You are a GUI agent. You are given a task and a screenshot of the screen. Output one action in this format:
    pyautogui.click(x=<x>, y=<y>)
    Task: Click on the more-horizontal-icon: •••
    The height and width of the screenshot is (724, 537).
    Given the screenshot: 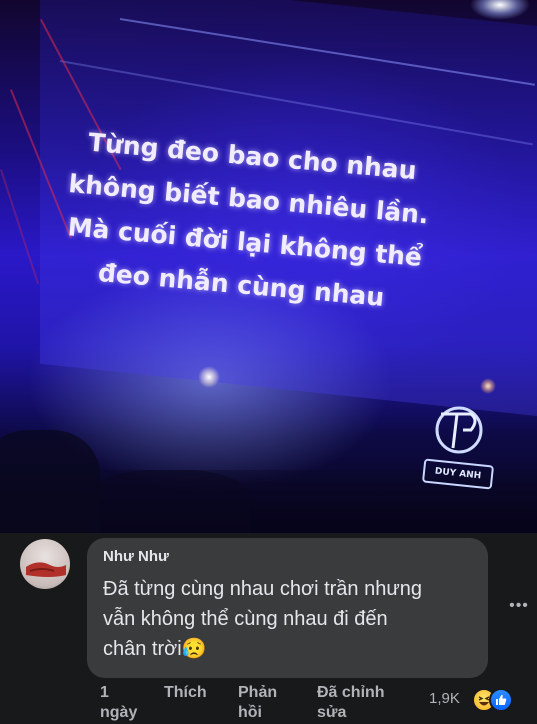 What is the action you would take?
    pyautogui.click(x=519, y=605)
    